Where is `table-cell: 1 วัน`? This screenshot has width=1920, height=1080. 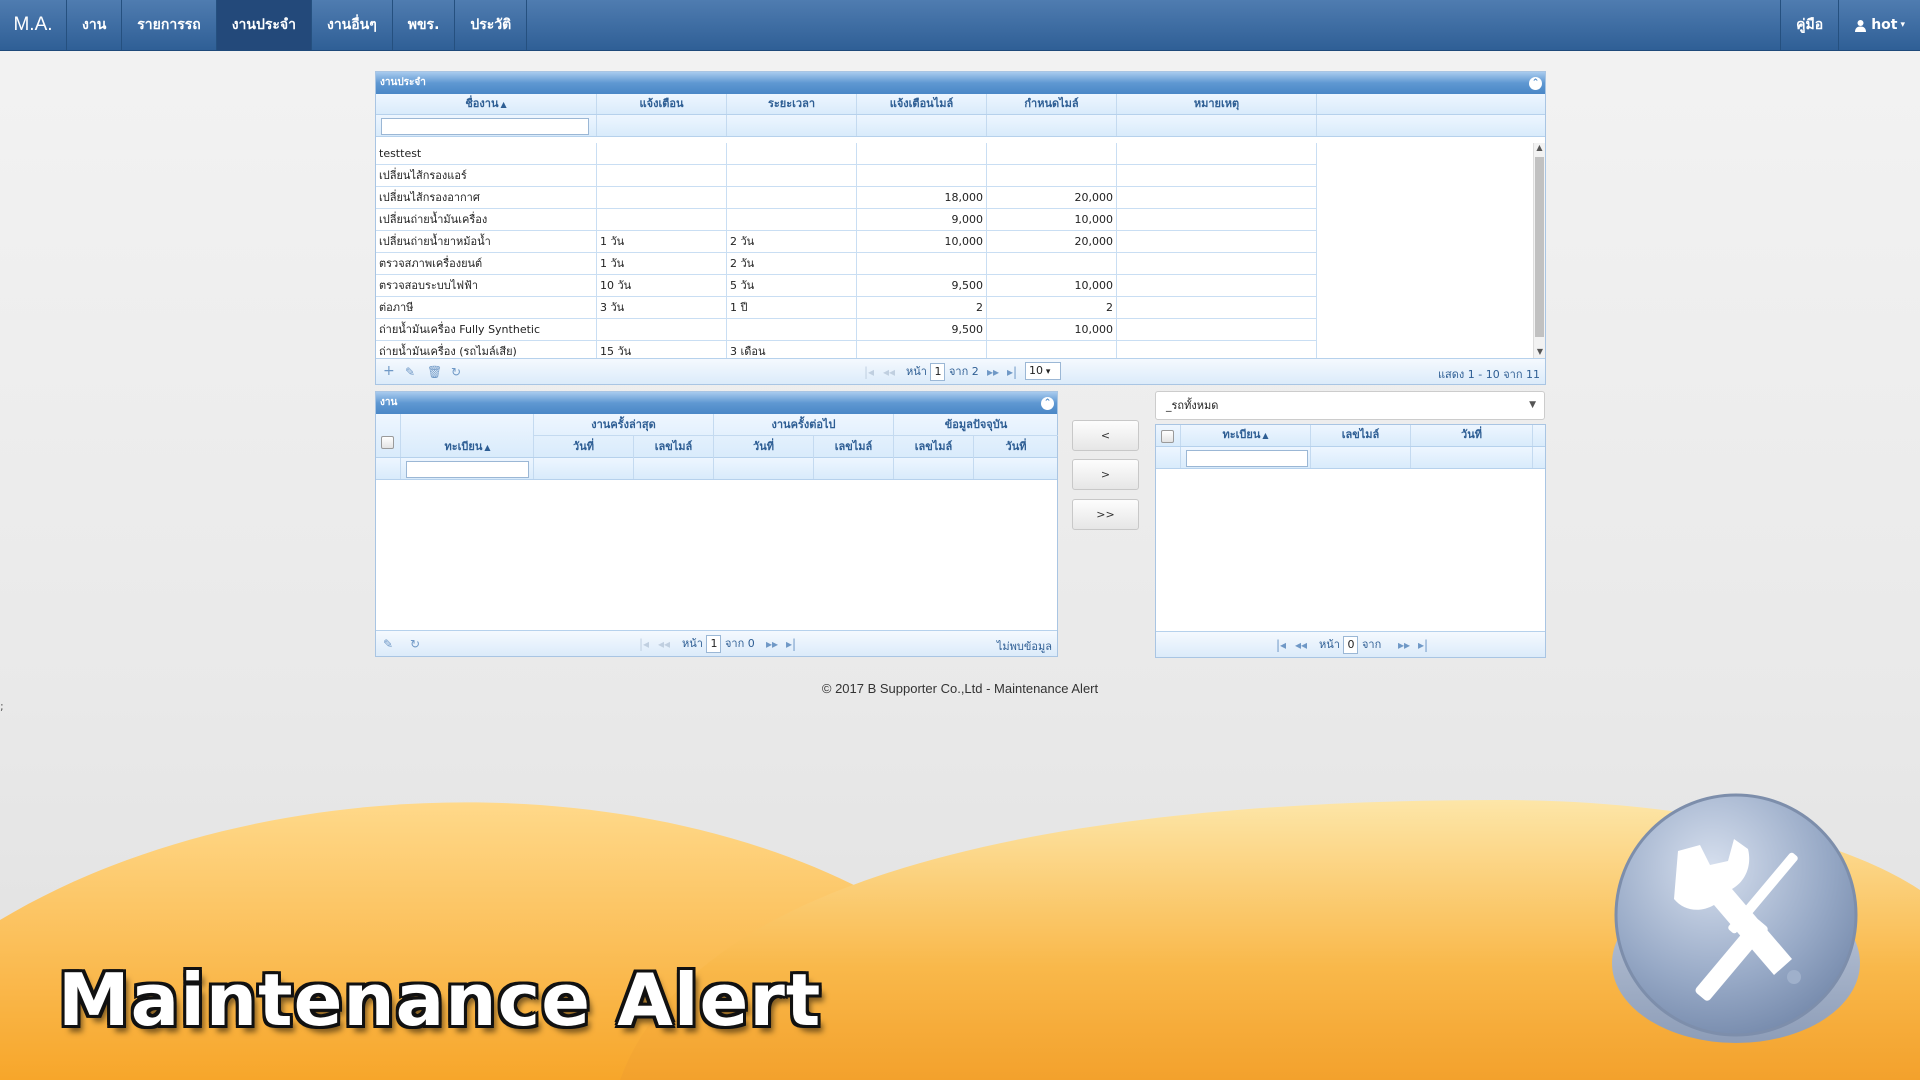 table-cell: 1 วัน is located at coordinates (662, 242).